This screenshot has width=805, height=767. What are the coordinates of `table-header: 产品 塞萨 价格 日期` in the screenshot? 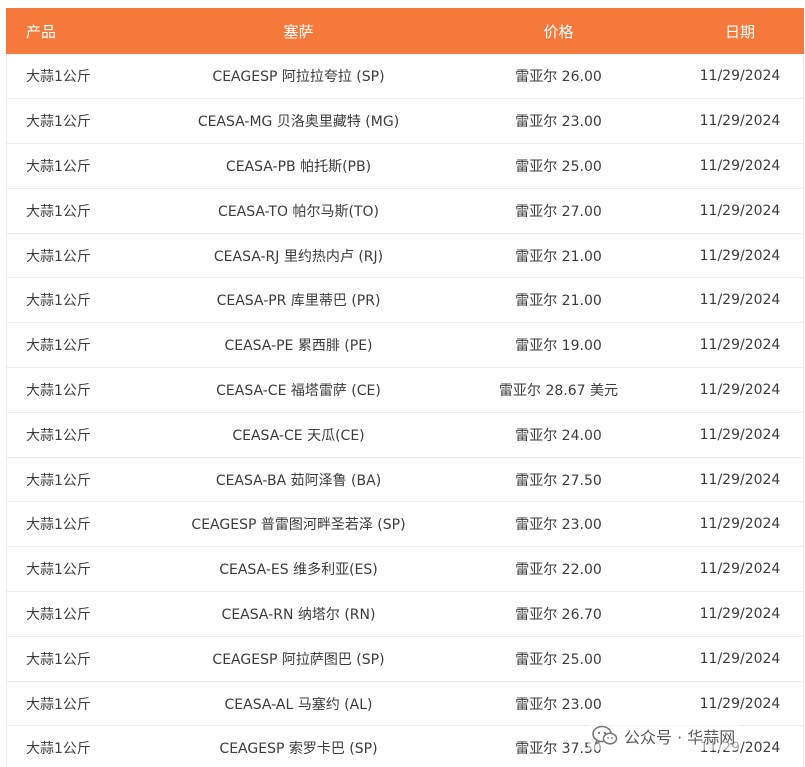 It's located at (405, 31).